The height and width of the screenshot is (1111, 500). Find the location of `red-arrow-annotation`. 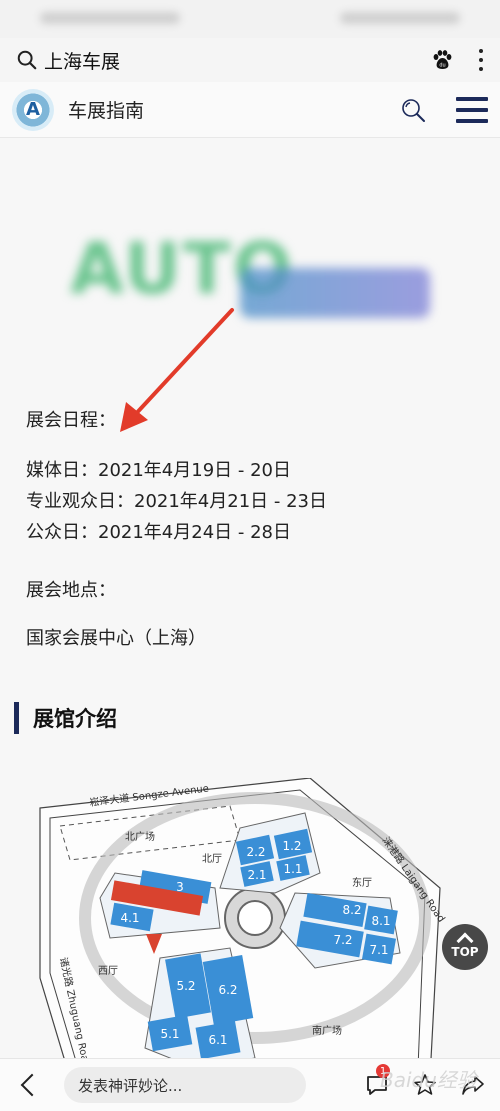

red-arrow-annotation is located at coordinates (177, 370).